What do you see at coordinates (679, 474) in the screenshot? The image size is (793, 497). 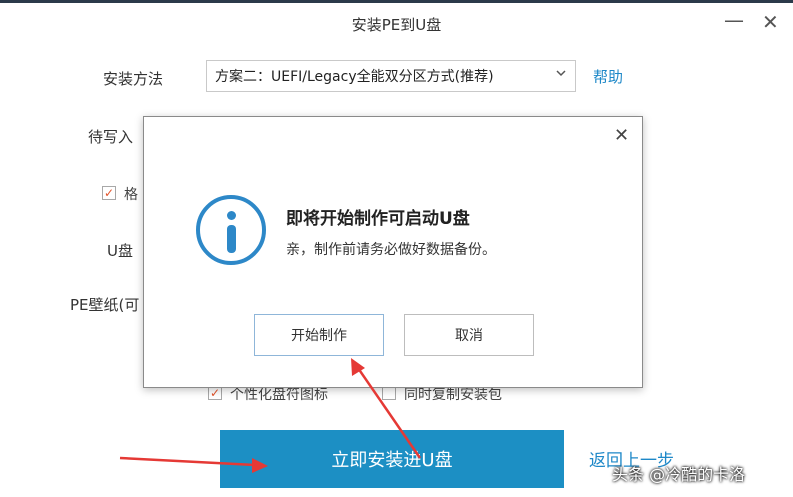 I see `watermark: 头条 @冷酷的卡洛` at bounding box center [679, 474].